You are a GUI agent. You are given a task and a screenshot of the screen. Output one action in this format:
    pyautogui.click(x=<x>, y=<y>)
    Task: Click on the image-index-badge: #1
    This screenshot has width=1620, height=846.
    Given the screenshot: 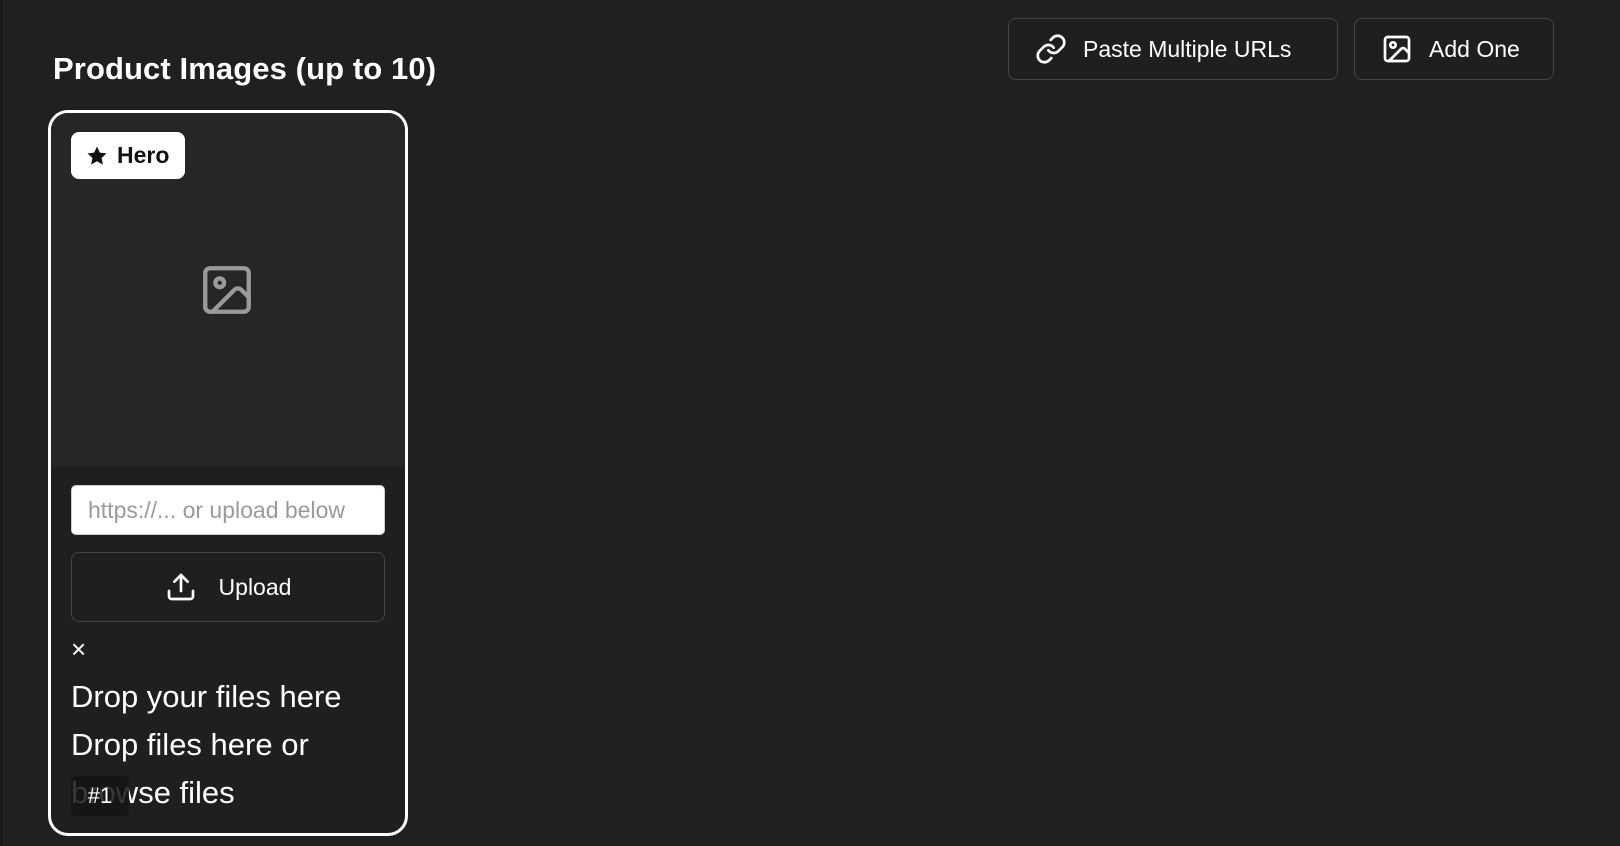 What is the action you would take?
    pyautogui.click(x=100, y=796)
    